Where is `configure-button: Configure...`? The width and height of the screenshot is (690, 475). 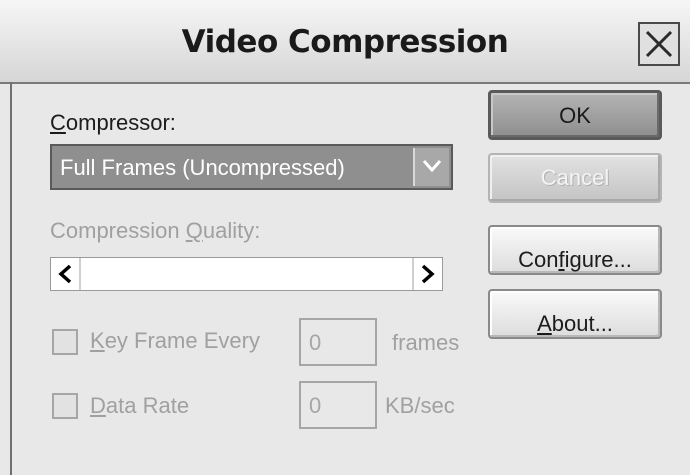
configure-button: Configure... is located at coordinates (575, 250).